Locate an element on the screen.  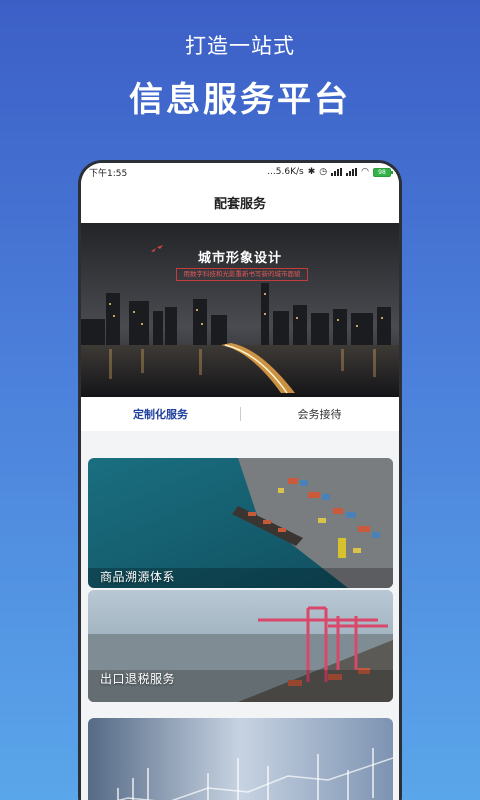
tab-conference-reception: 会务接待 is located at coordinates (319, 414).